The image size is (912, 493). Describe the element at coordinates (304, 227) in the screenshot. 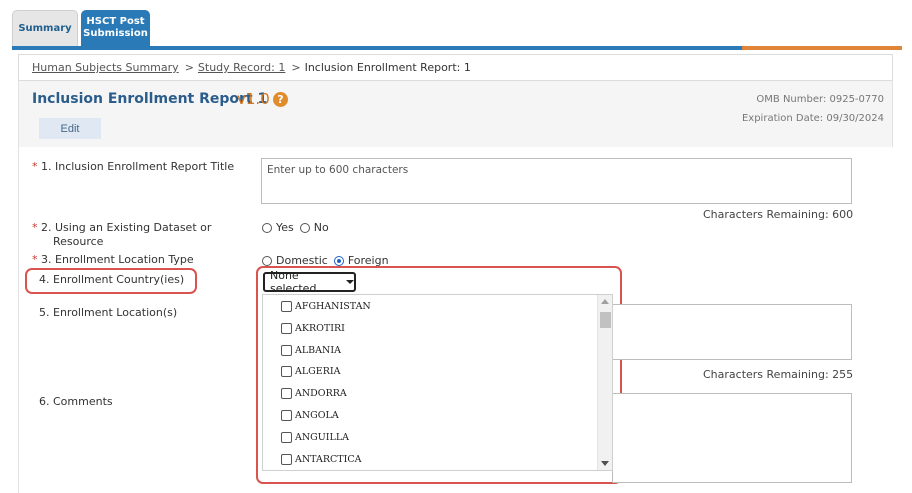

I see `radio-no` at that location.